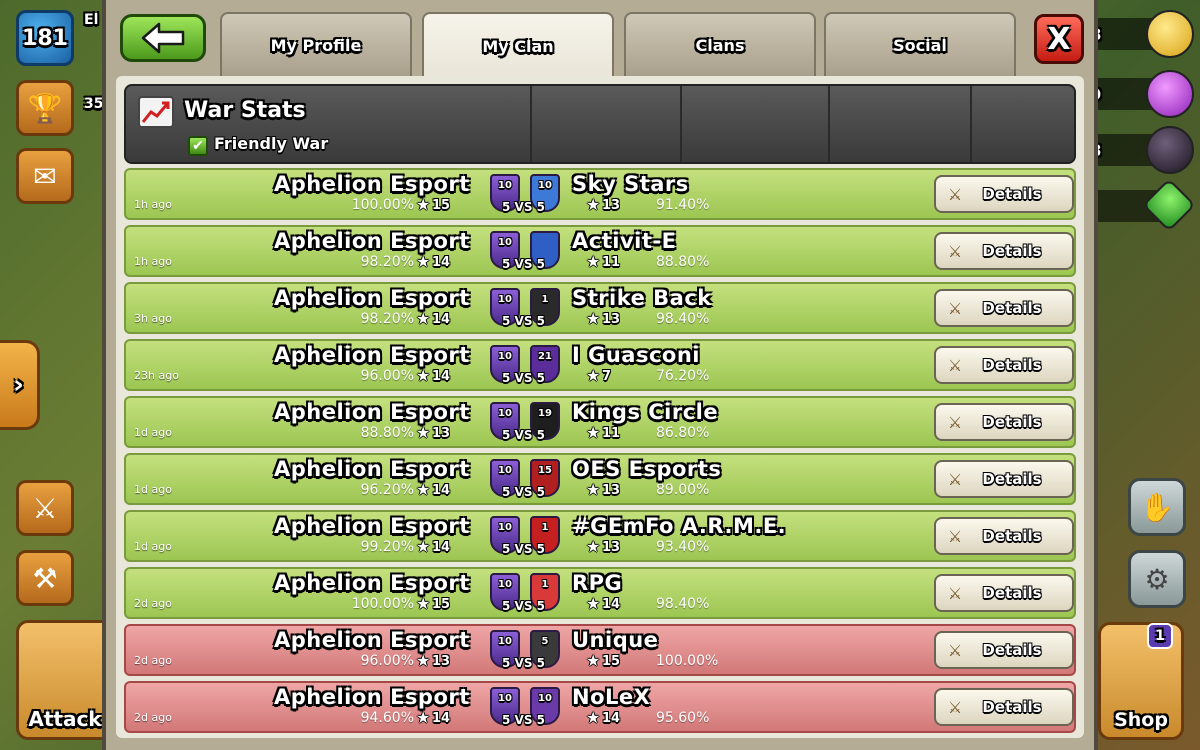  I want to click on edit-layout-button: ✋, so click(1157, 507).